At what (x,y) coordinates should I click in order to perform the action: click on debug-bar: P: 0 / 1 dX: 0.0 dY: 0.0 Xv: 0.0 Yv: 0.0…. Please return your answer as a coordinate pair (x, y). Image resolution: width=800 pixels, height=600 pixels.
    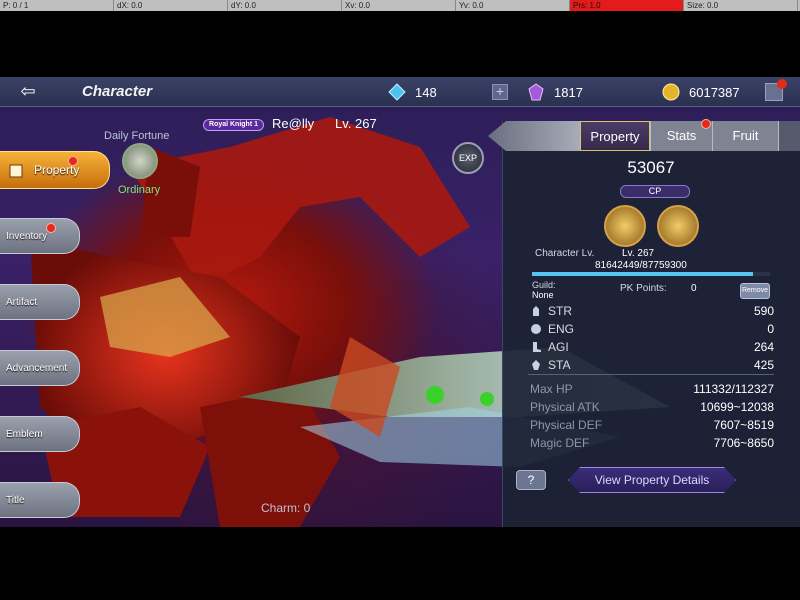
    Looking at the image, I should click on (400, 5).